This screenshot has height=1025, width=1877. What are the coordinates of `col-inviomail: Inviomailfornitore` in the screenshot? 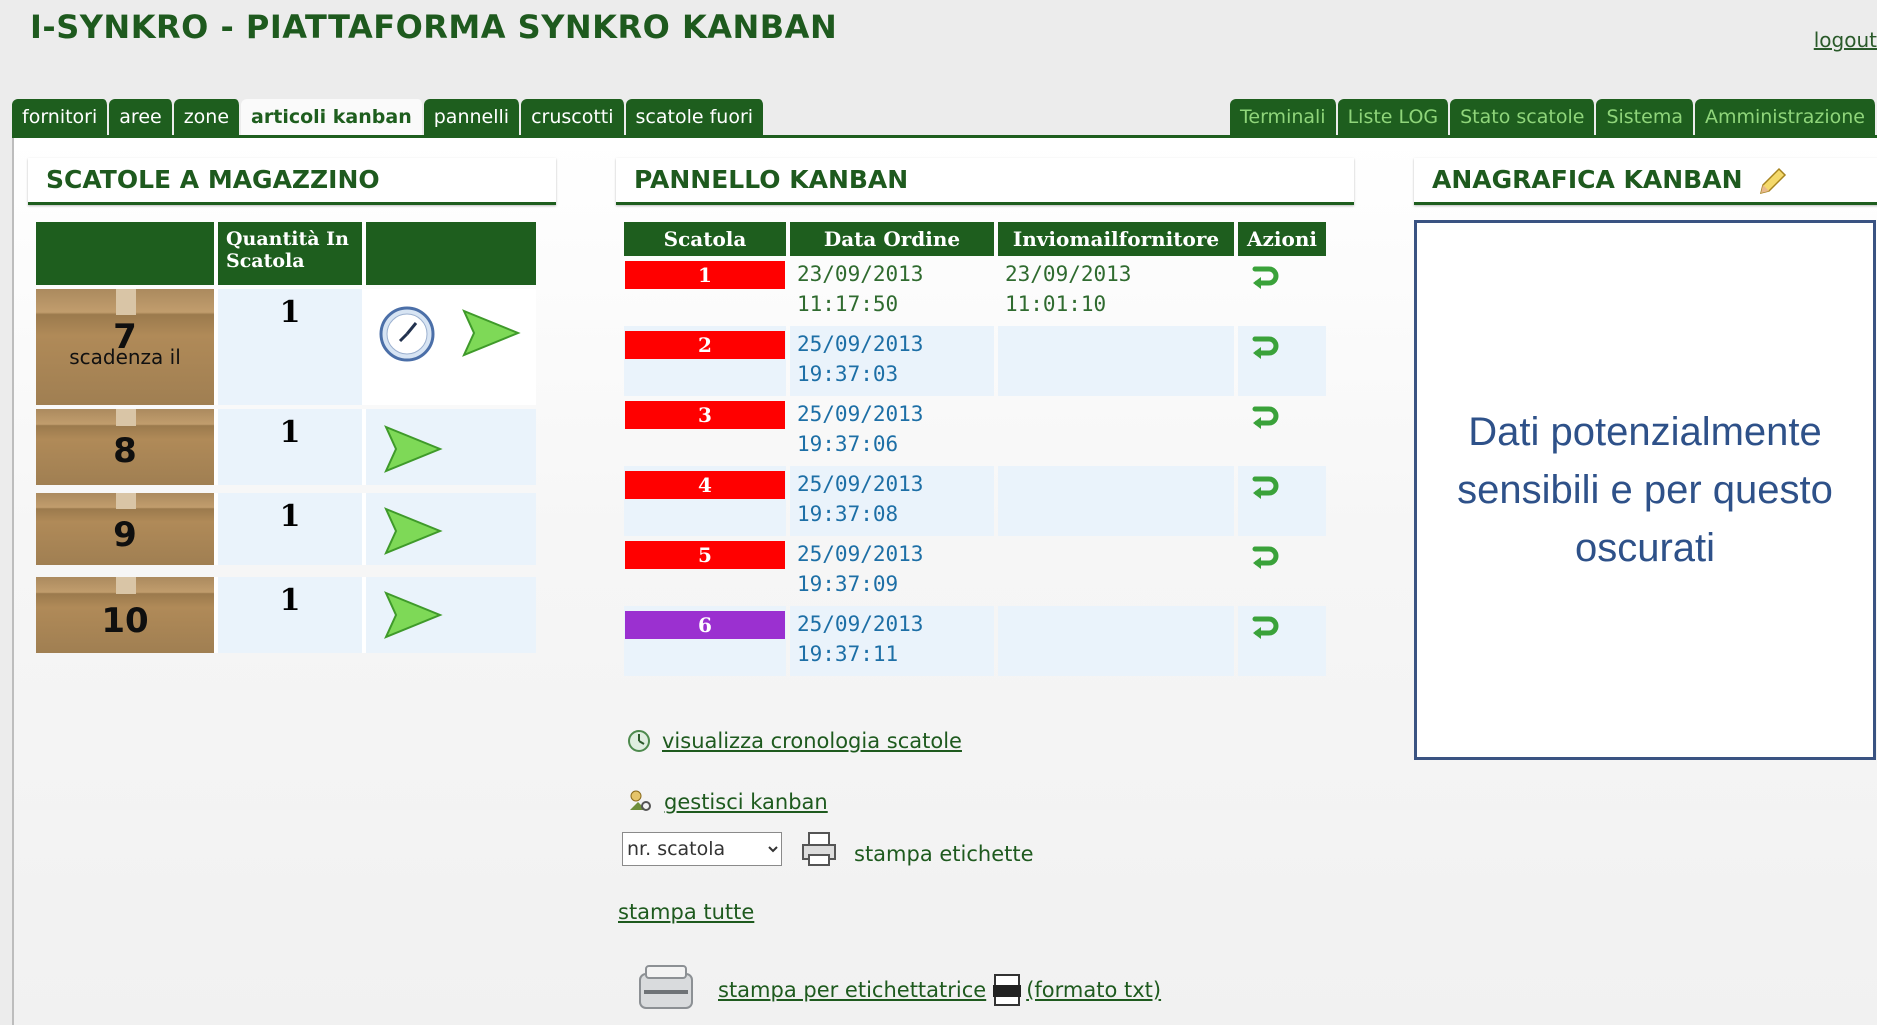 It's located at (1116, 239).